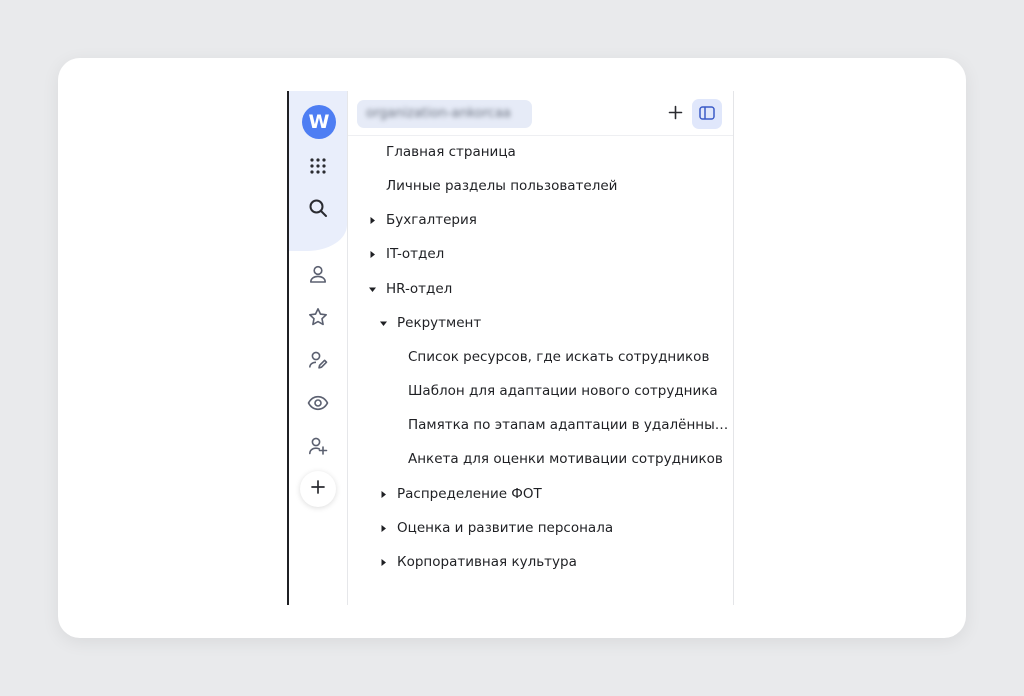 Image resolution: width=1024 pixels, height=696 pixels. I want to click on user-icon, so click(318, 274).